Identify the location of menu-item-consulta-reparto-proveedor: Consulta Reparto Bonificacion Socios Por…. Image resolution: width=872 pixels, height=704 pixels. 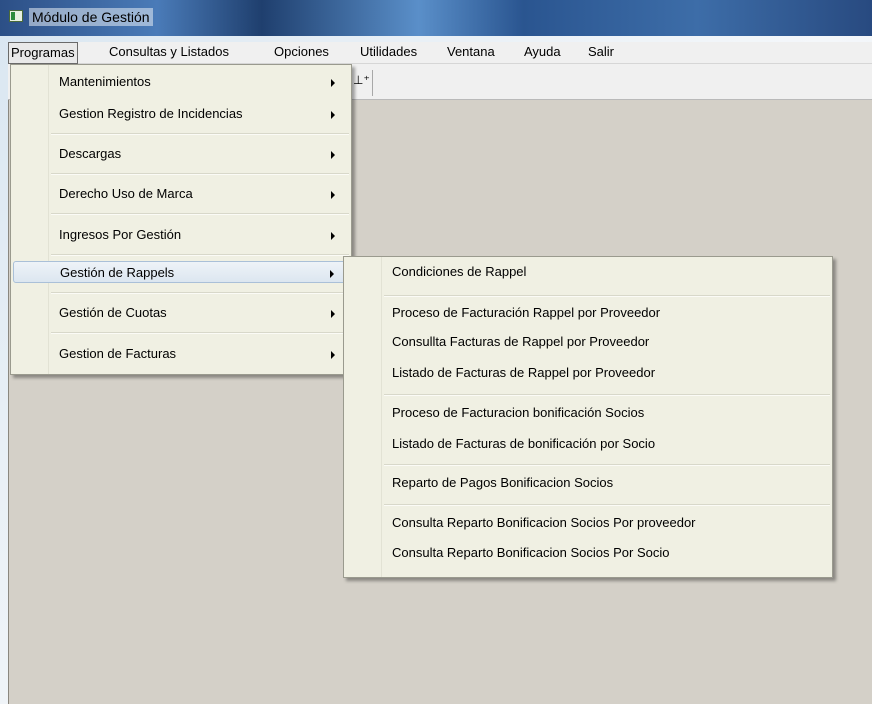
(588, 523).